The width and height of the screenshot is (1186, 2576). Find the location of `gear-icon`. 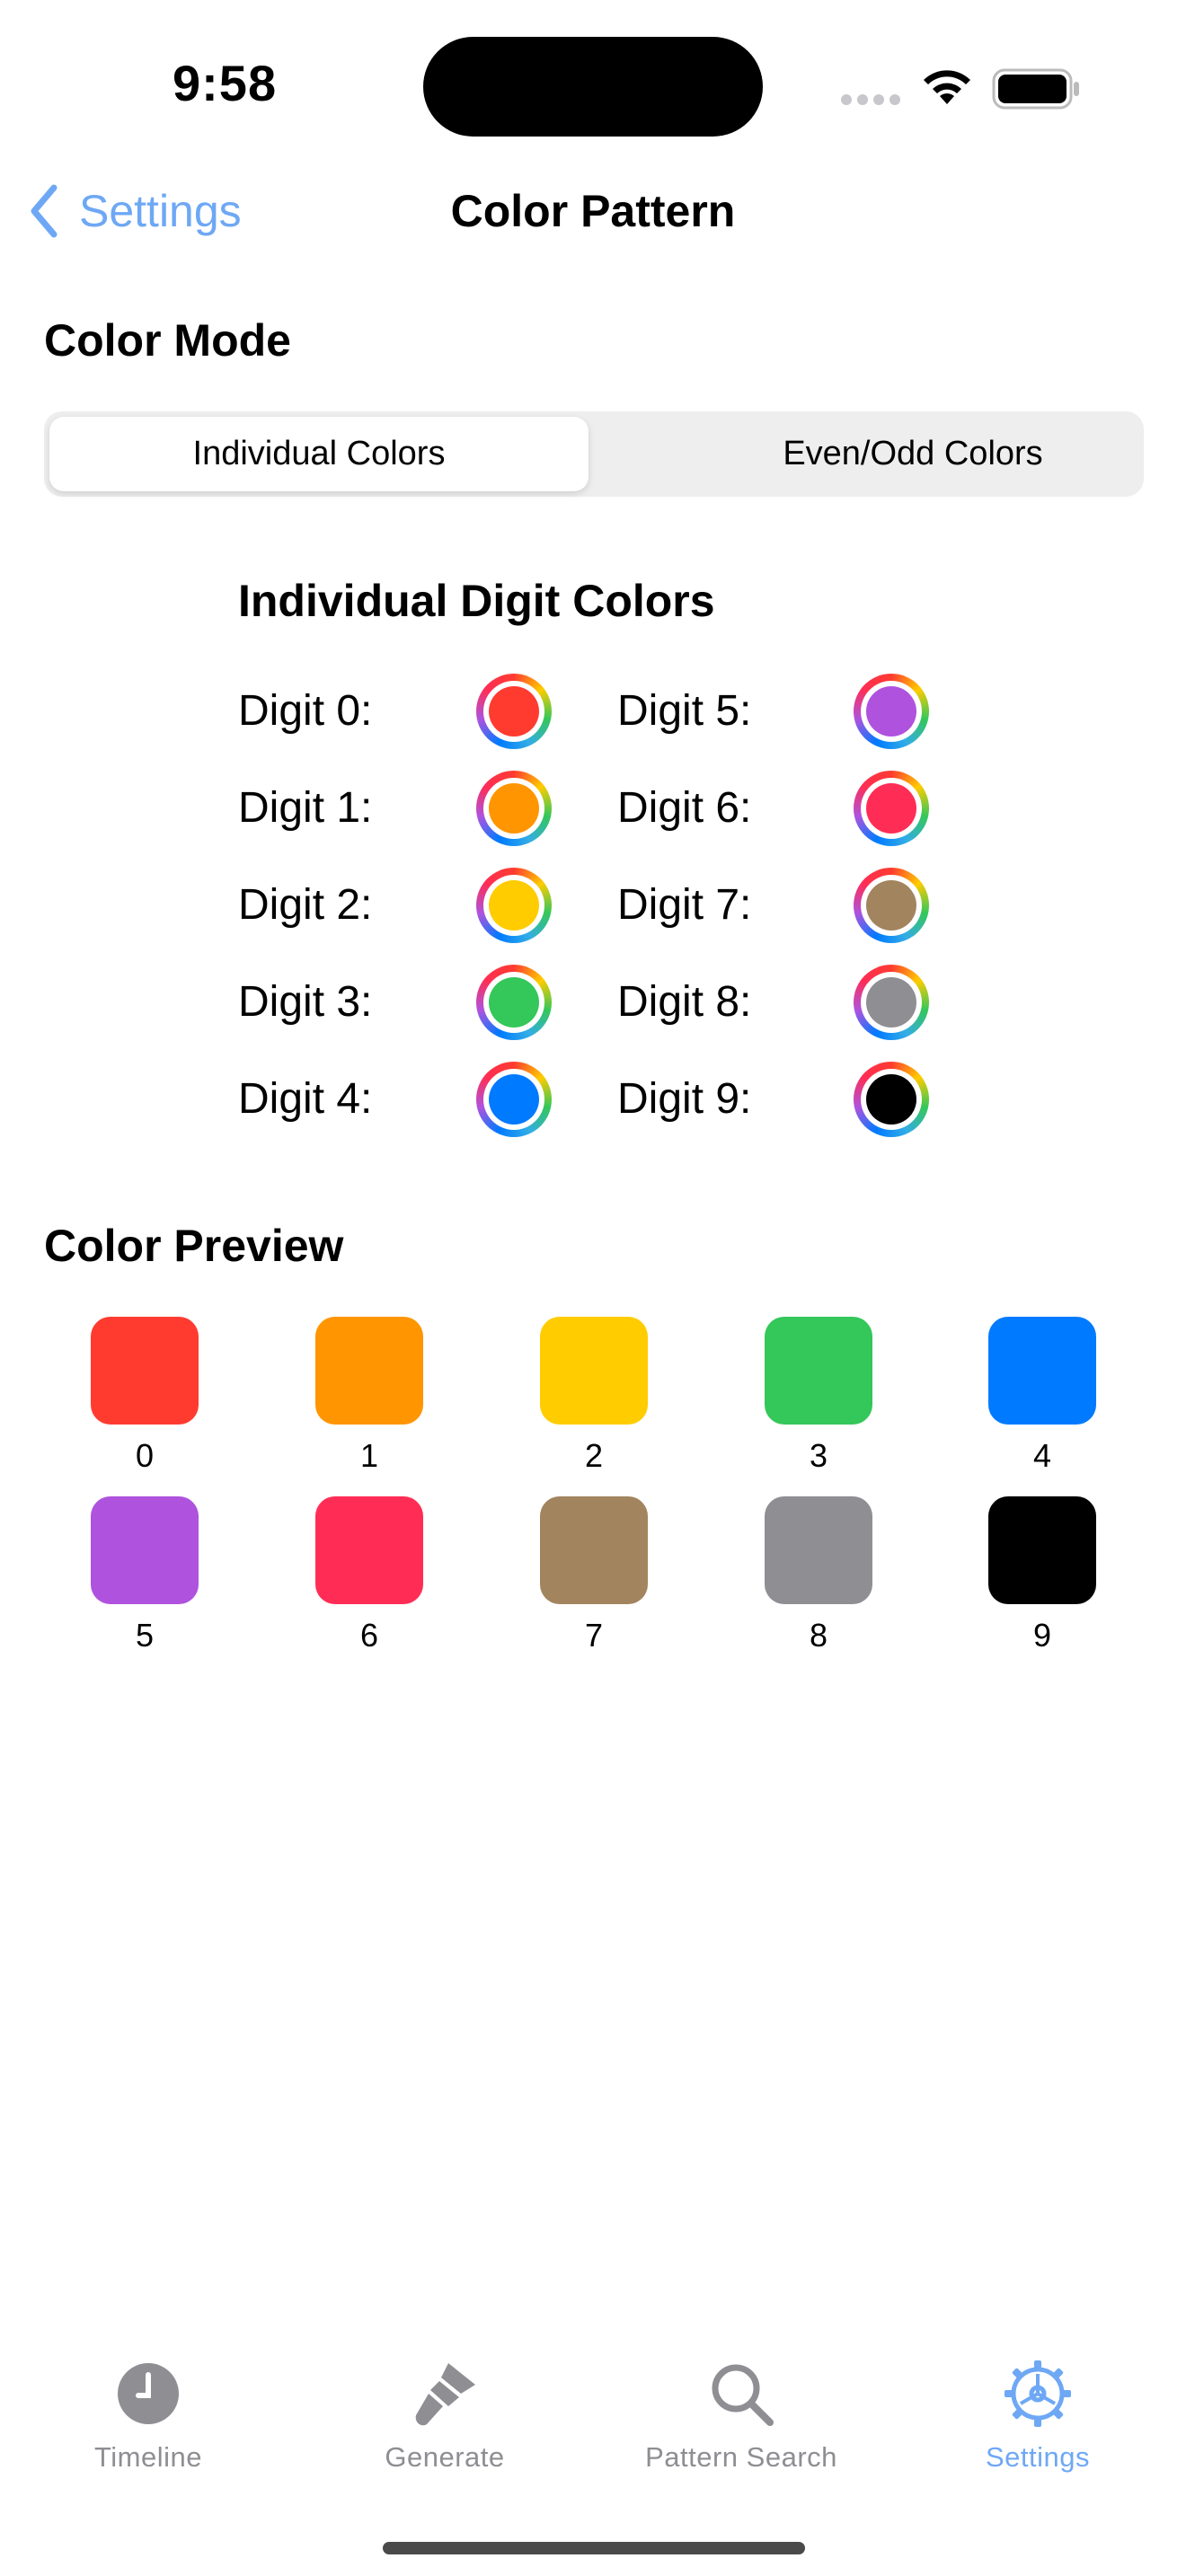

gear-icon is located at coordinates (1038, 2393).